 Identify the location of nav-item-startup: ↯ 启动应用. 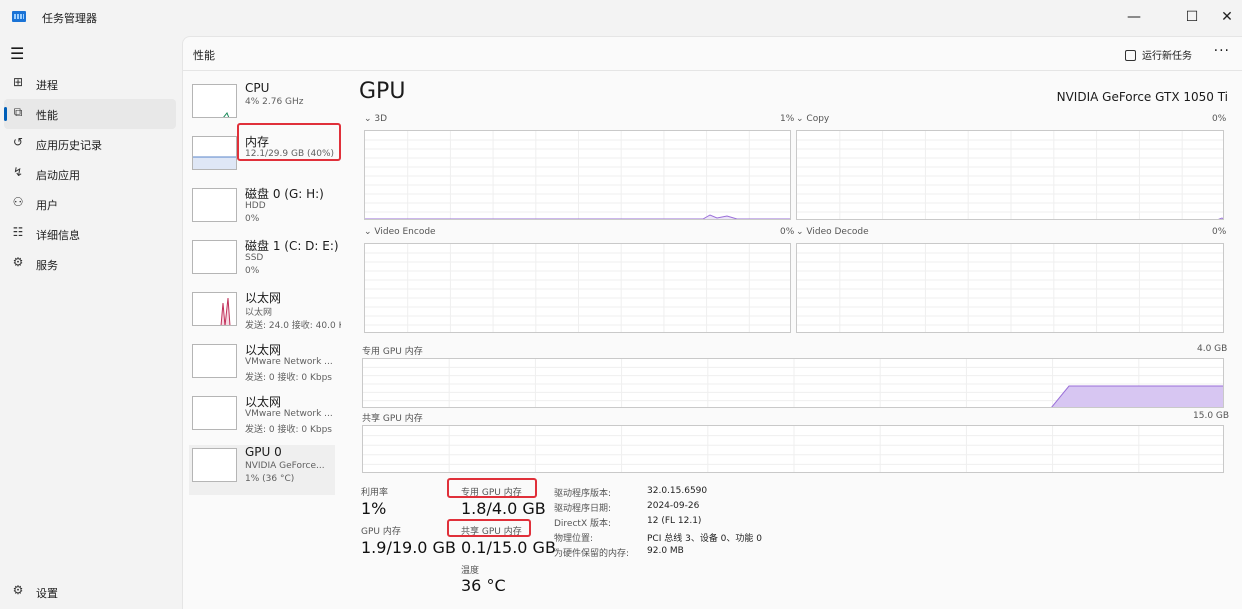
(90, 174).